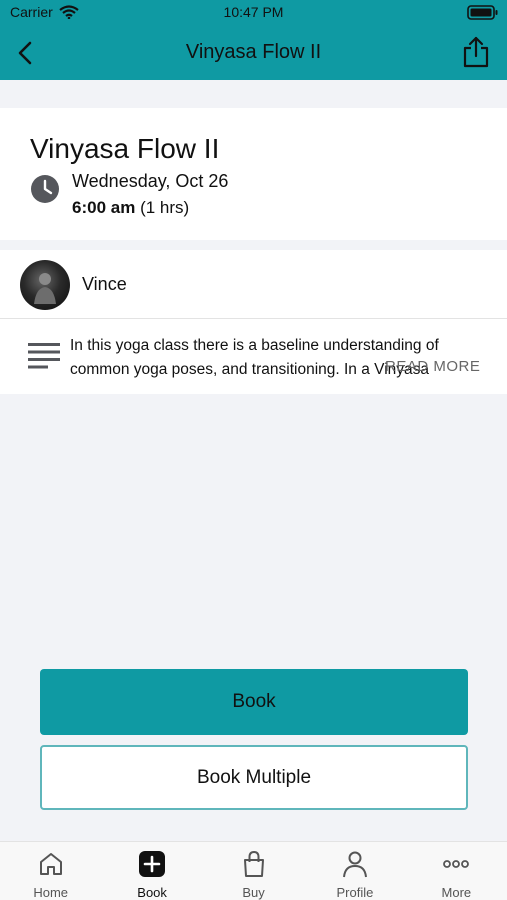 This screenshot has width=507, height=900. What do you see at coordinates (253, 863) in the screenshot?
I see `bag-icon` at bounding box center [253, 863].